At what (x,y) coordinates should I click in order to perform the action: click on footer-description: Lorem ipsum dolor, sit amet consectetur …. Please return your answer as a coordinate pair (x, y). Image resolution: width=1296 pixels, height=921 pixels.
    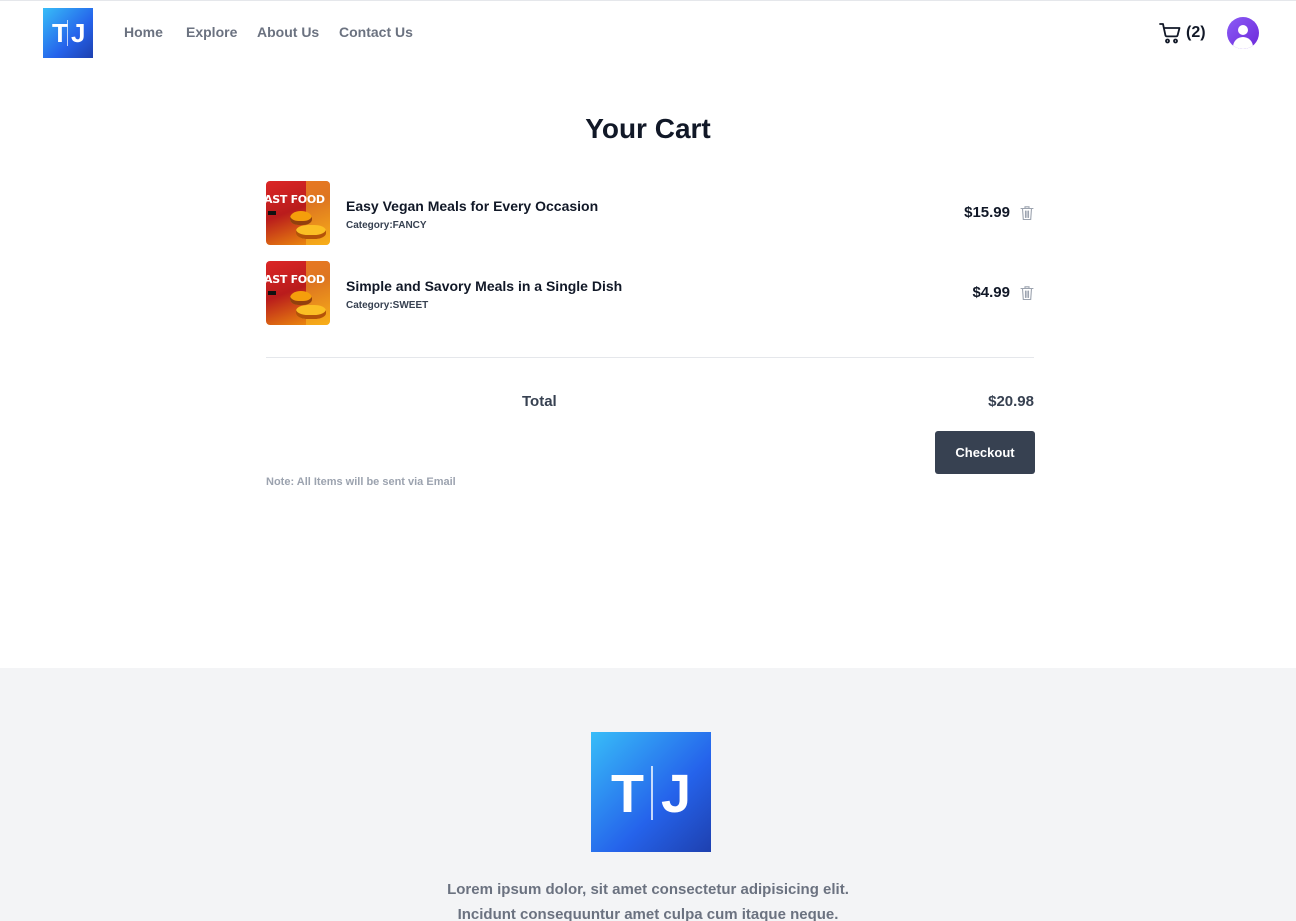
    Looking at the image, I should click on (648, 899).